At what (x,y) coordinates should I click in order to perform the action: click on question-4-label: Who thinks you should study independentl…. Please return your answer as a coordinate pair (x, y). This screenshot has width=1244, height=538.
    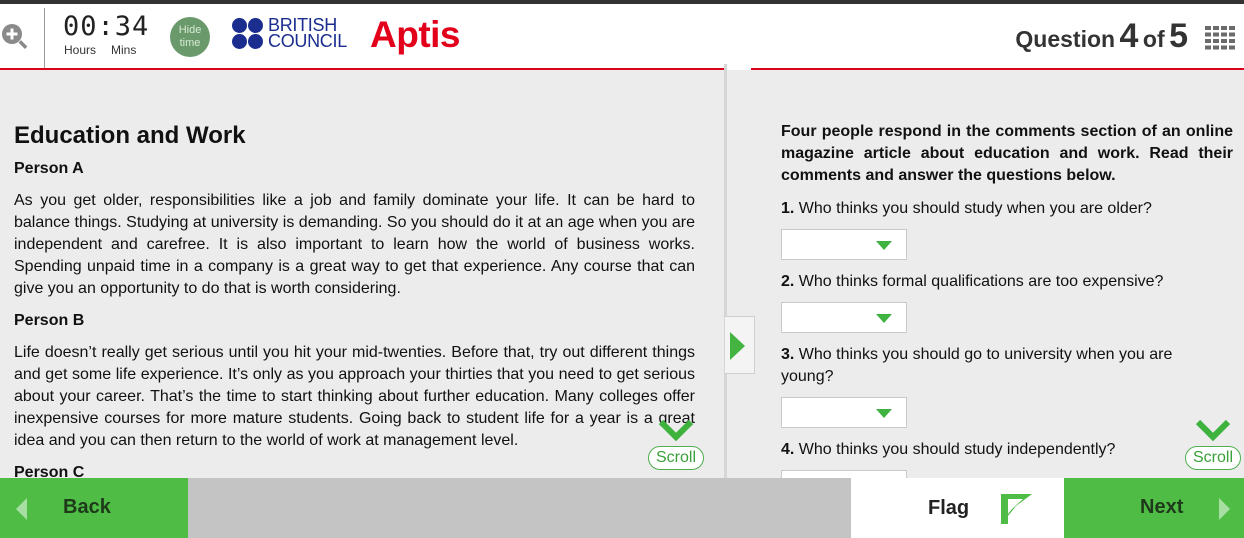
    Looking at the image, I should click on (957, 449).